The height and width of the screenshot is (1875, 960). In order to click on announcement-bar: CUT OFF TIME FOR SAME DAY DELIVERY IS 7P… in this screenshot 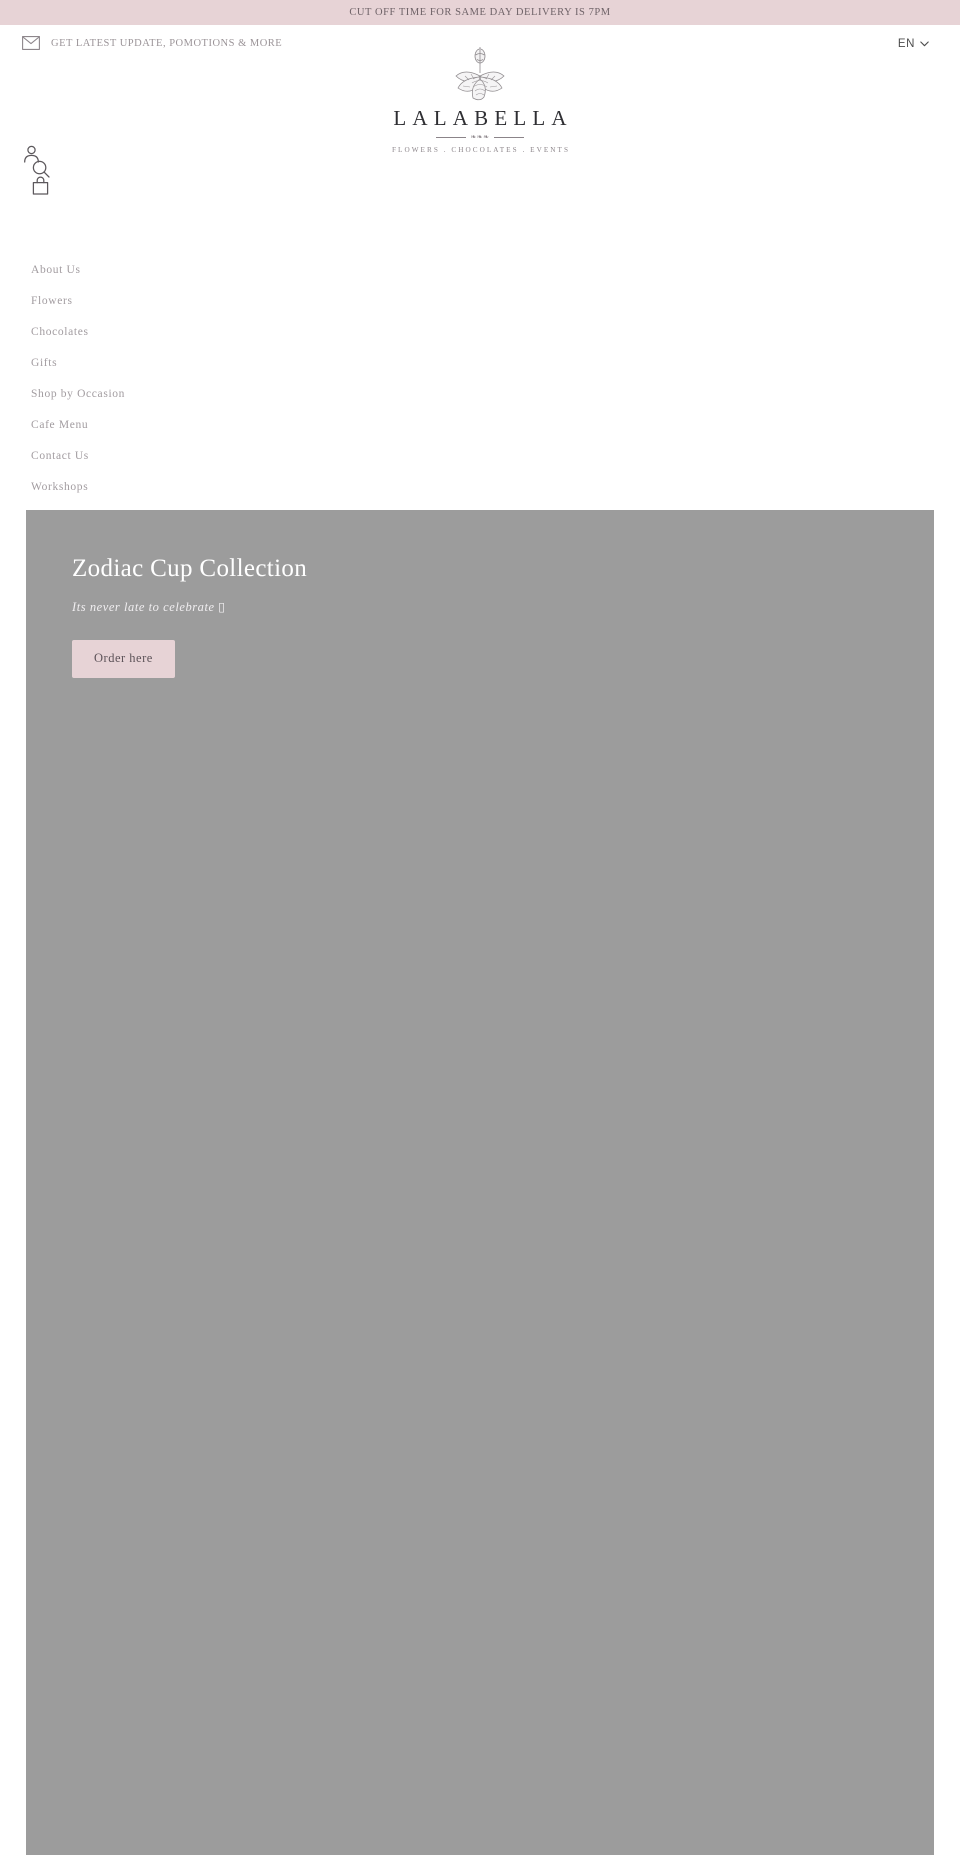, I will do `click(480, 12)`.